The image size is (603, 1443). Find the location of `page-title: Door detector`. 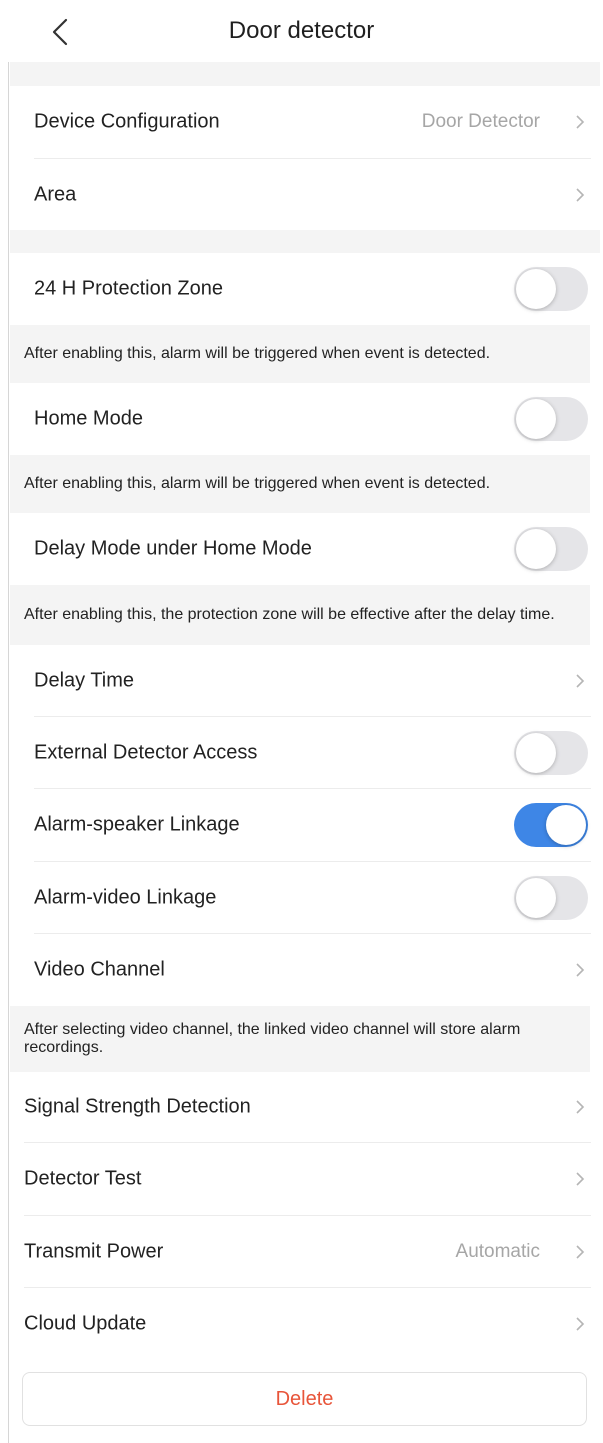

page-title: Door detector is located at coordinates (301, 30).